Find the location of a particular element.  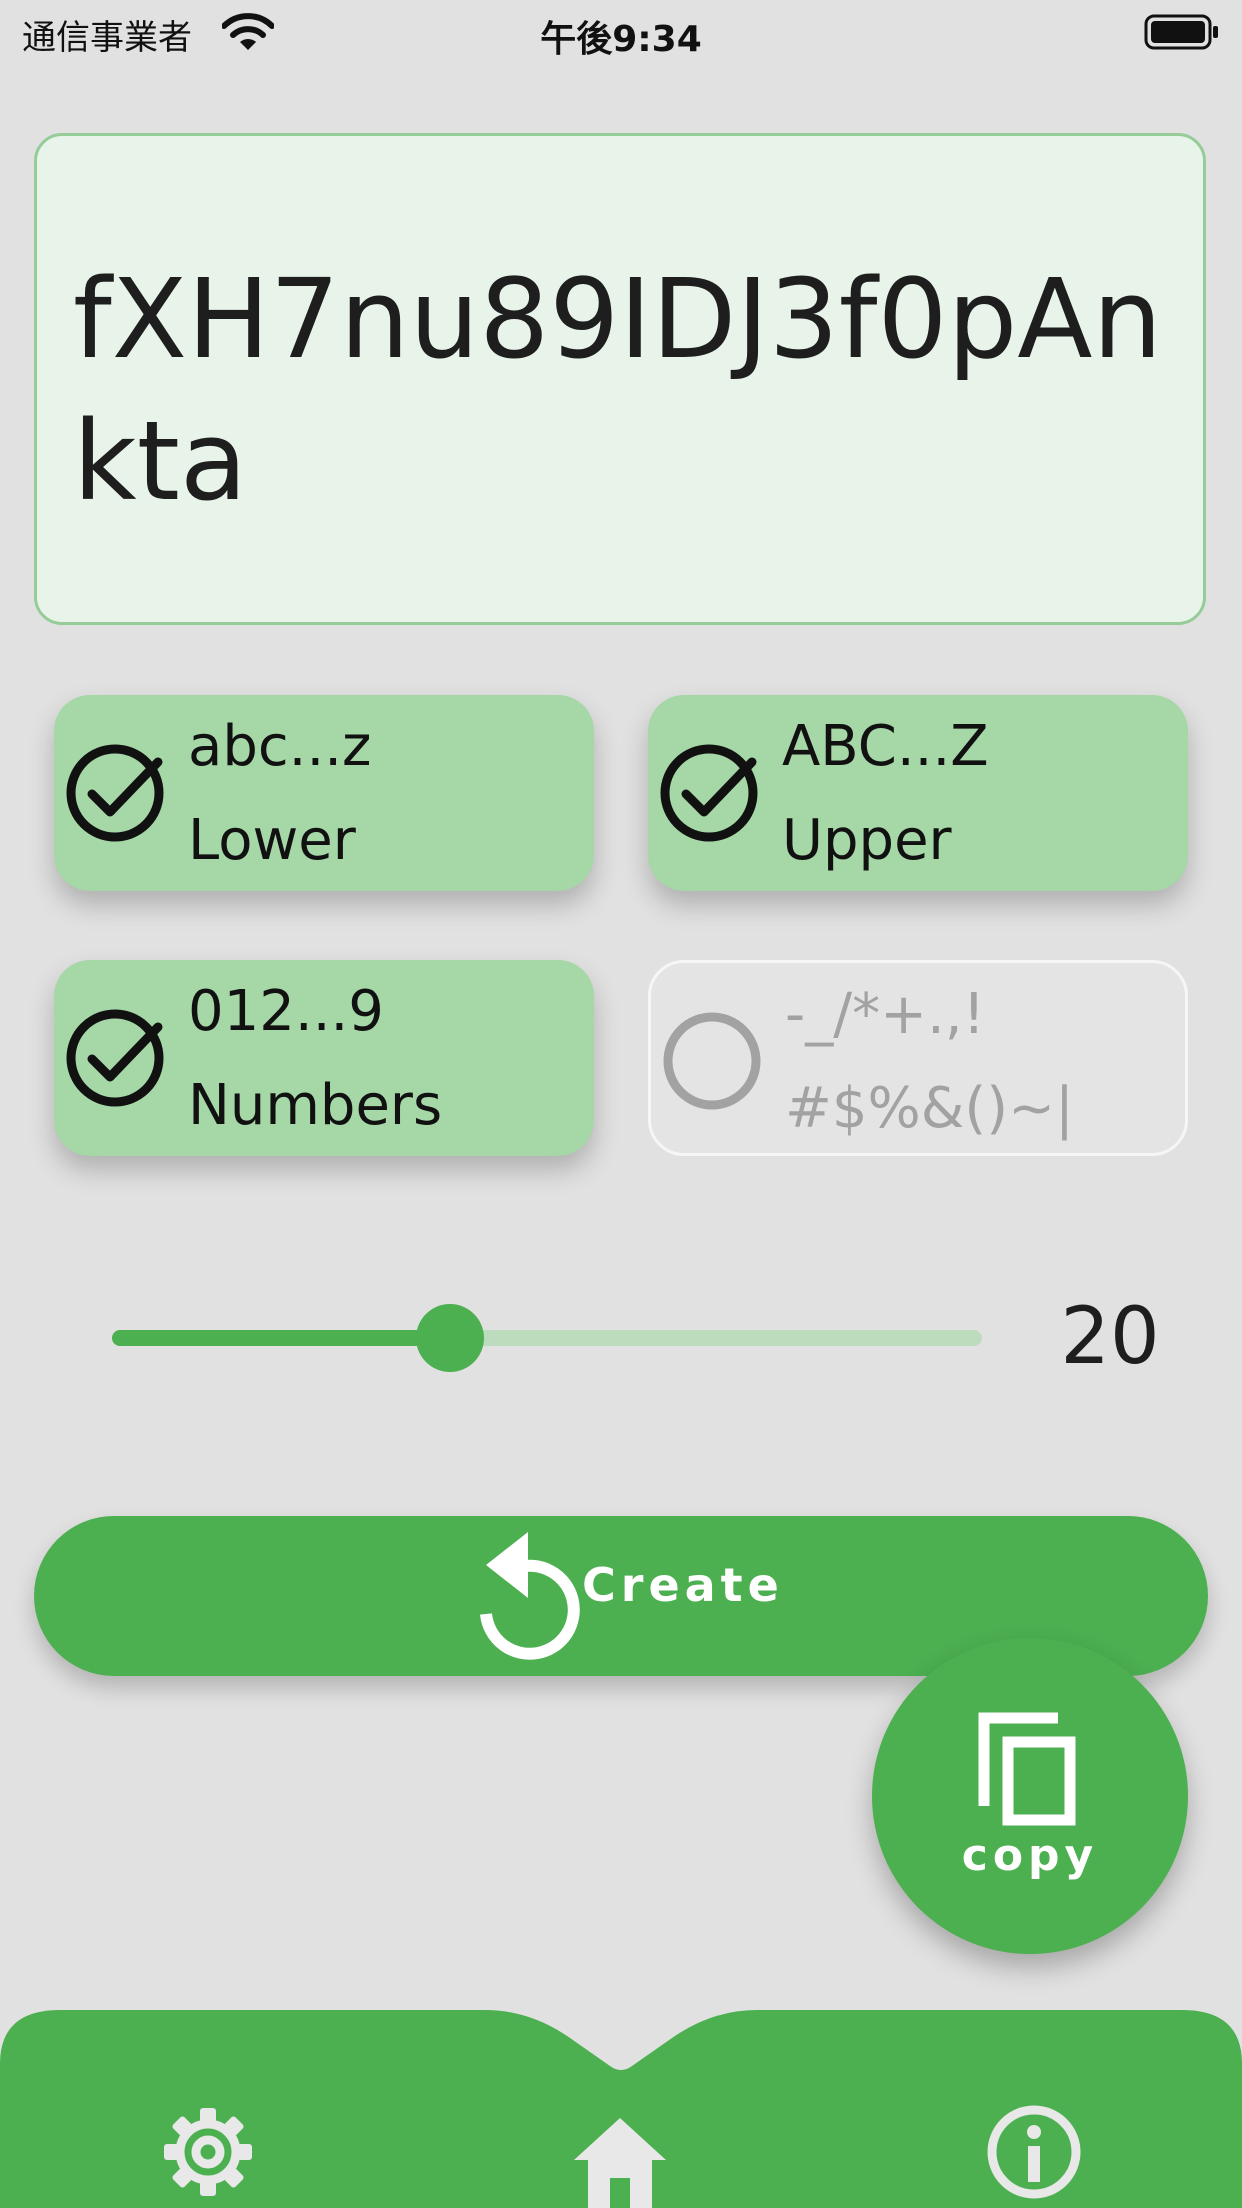

uppercase-toggle: ABC...Z Upper is located at coordinates (918, 793).